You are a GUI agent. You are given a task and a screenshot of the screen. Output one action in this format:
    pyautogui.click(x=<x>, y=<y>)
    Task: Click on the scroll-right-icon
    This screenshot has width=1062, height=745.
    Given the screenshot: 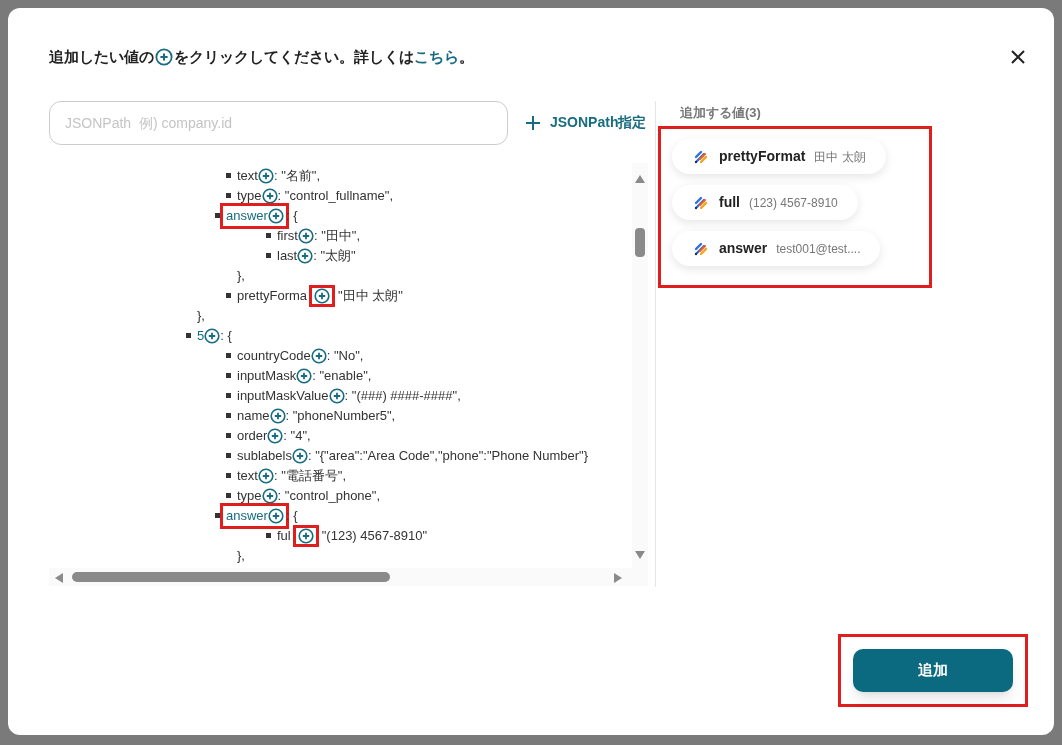 What is the action you would take?
    pyautogui.click(x=618, y=577)
    